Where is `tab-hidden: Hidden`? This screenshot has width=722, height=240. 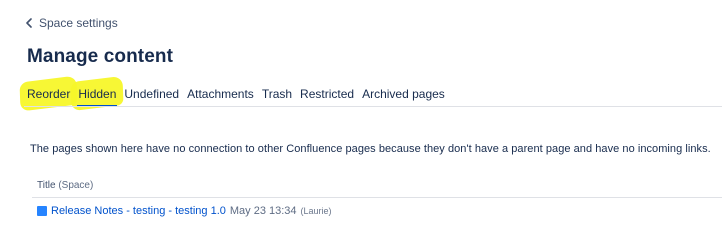
tab-hidden: Hidden is located at coordinates (97, 95).